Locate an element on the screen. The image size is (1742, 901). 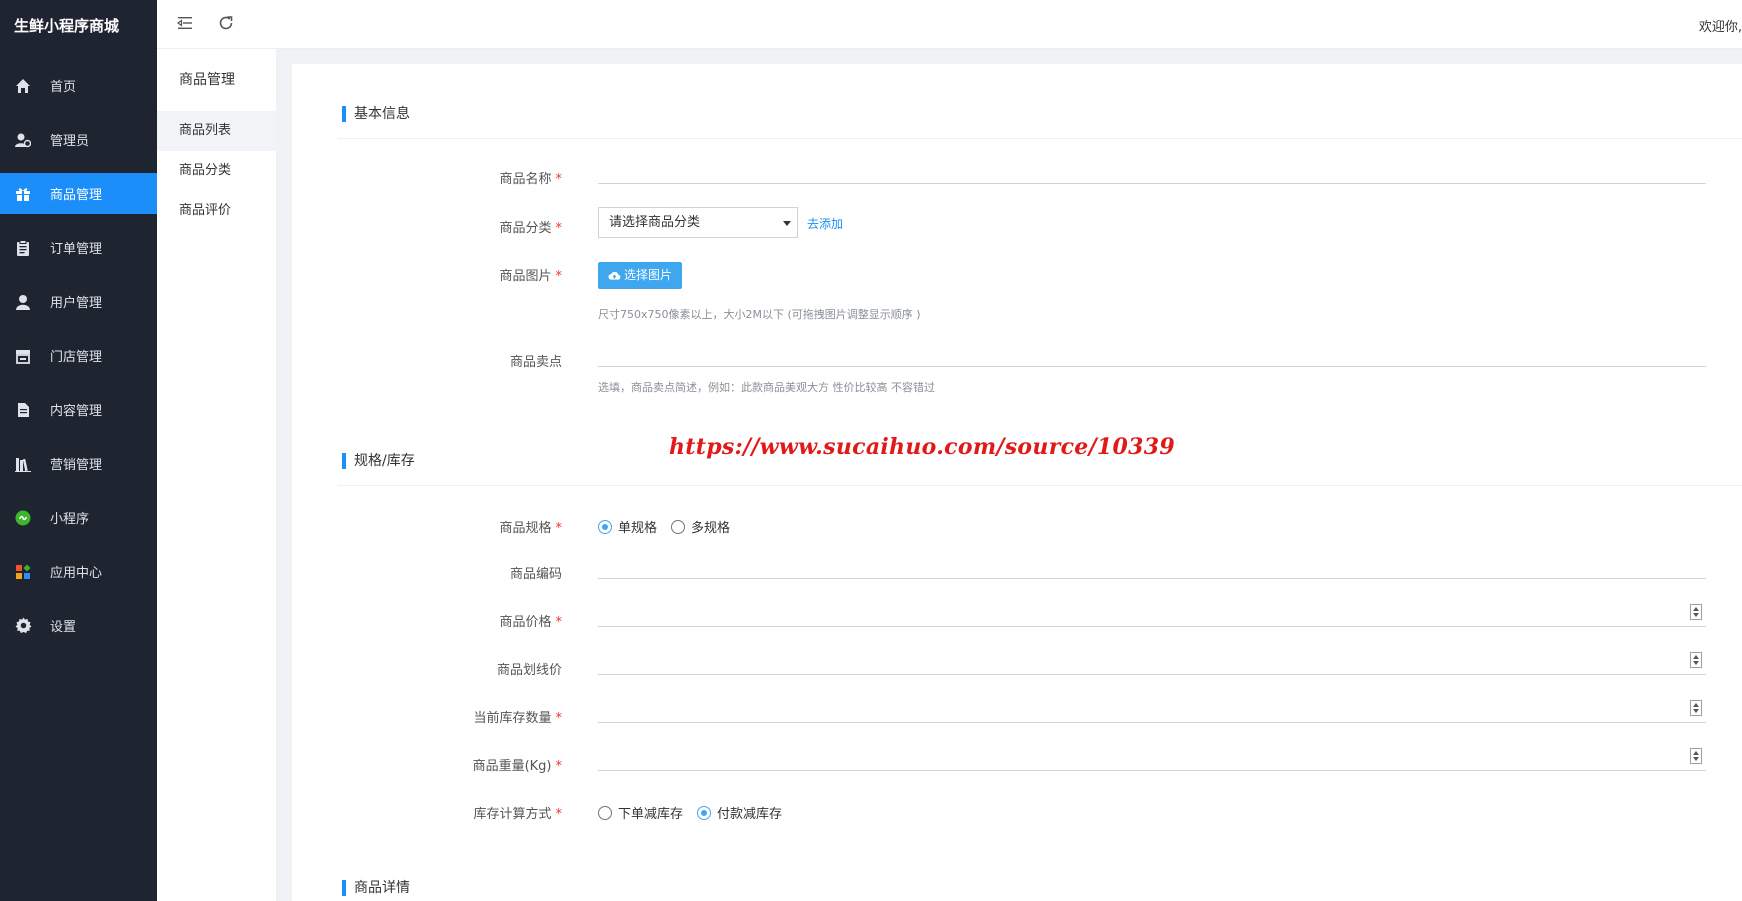
sidebar-item-label: 订单管理 is located at coordinates (76, 249).